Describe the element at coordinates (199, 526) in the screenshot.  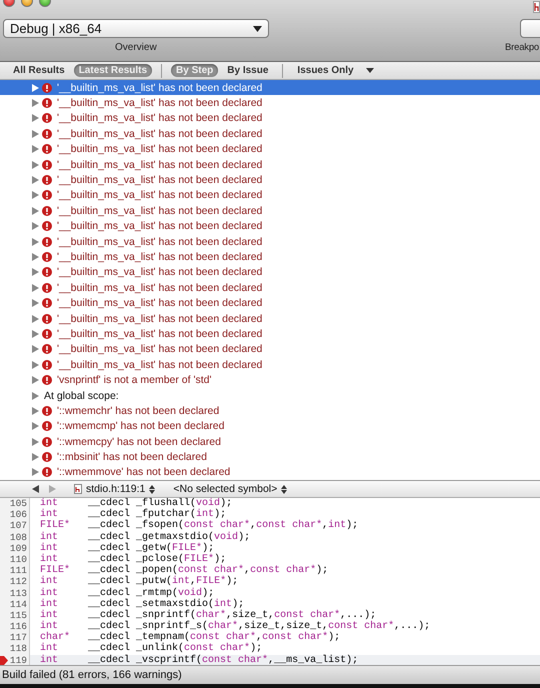
I see `code-line: FILE* __cdecl _fsopen(const char*,const char*,int);` at that location.